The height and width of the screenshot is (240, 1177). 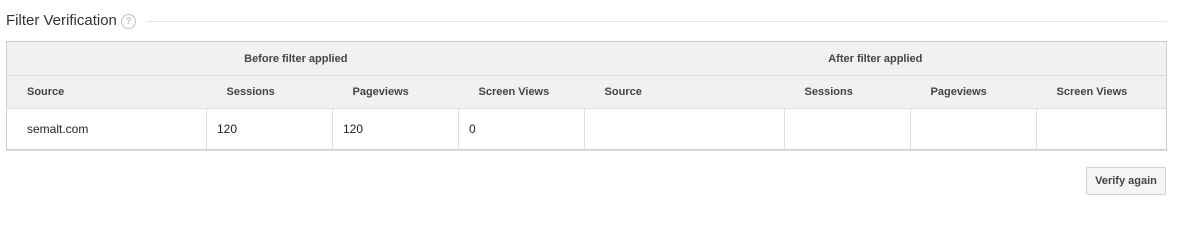 What do you see at coordinates (128, 21) in the screenshot?
I see `help-icon: ?` at bounding box center [128, 21].